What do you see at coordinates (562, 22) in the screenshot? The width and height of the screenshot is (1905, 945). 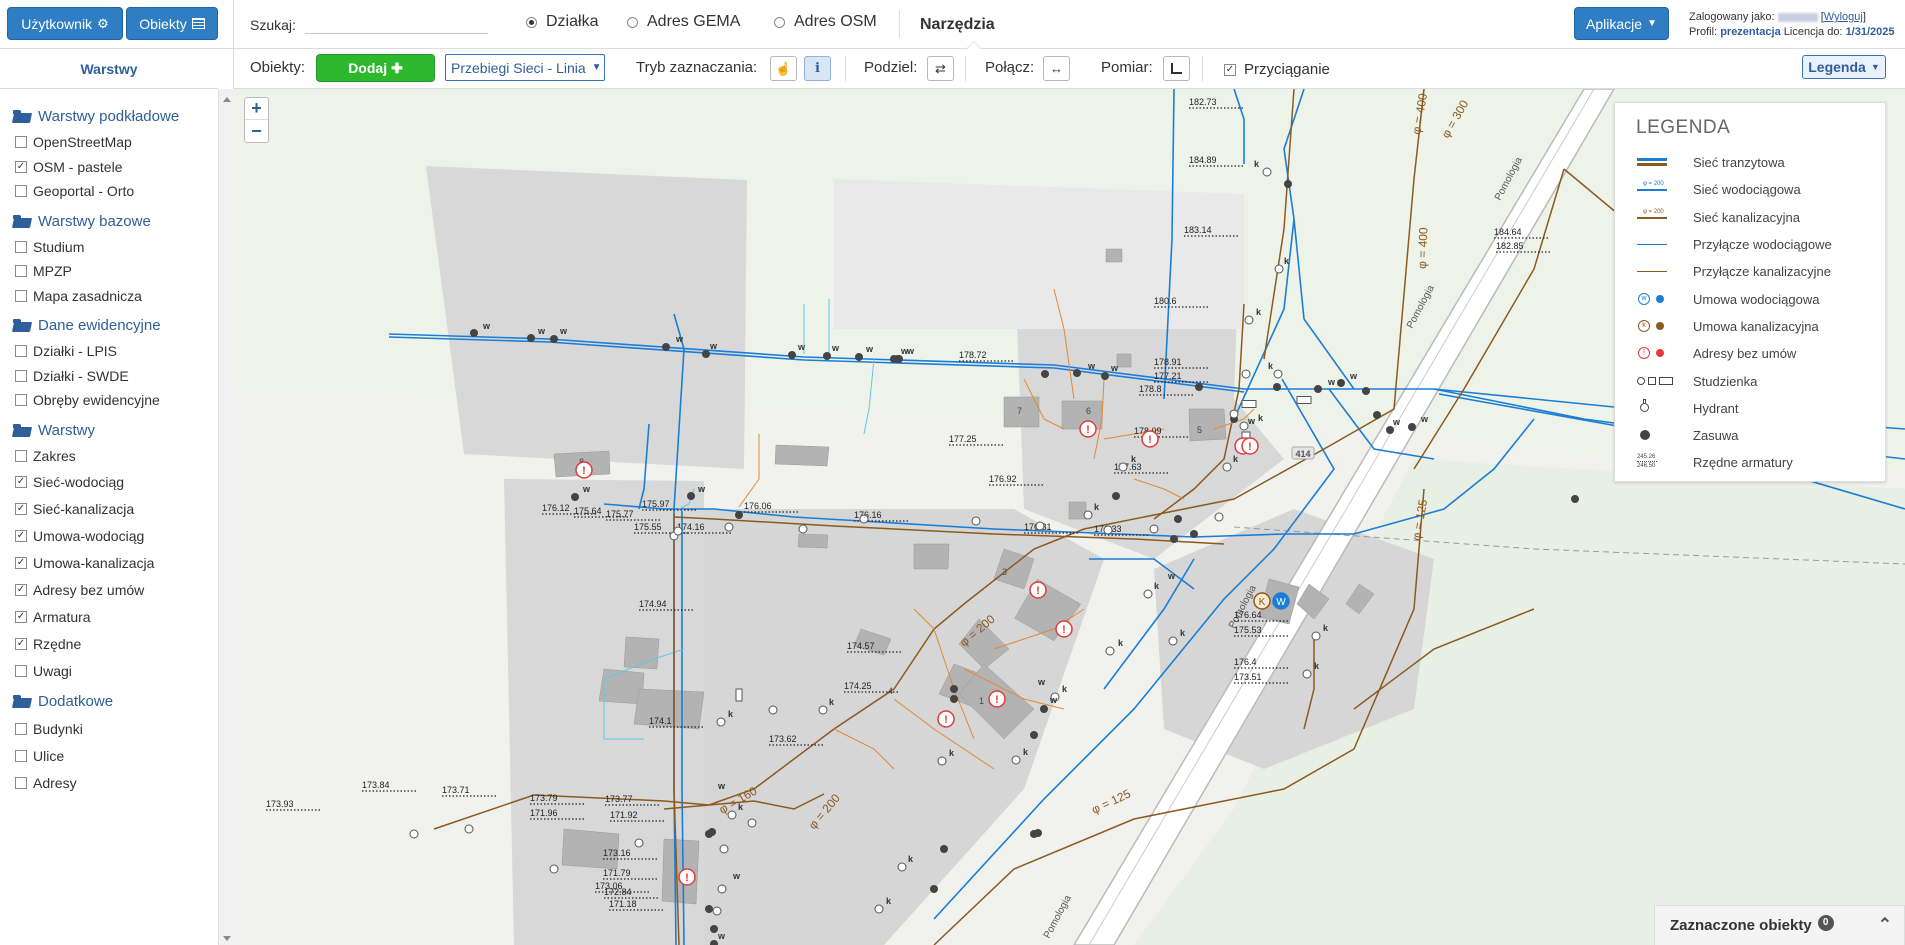 I see `search-mode-parcel: Działka` at bounding box center [562, 22].